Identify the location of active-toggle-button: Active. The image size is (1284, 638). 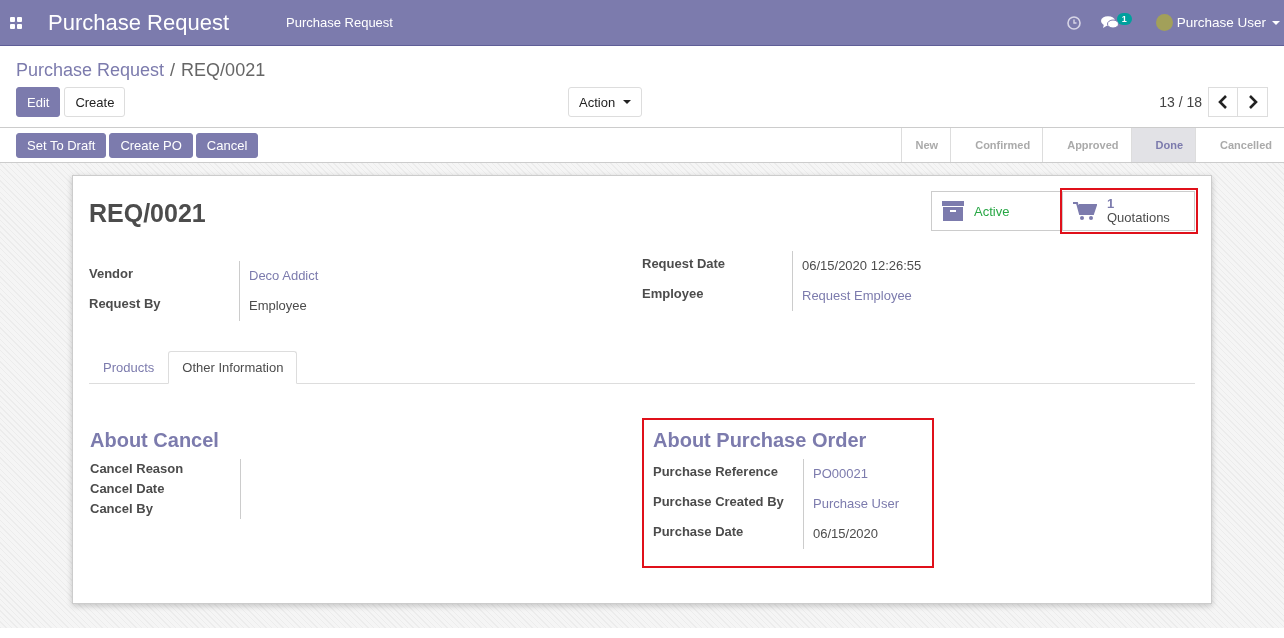
(997, 211).